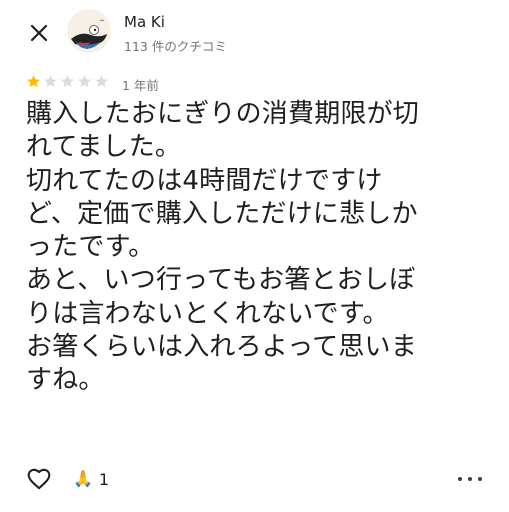 The width and height of the screenshot is (509, 512). I want to click on review-text-line: りは言わないとくれないです。, so click(207, 313).